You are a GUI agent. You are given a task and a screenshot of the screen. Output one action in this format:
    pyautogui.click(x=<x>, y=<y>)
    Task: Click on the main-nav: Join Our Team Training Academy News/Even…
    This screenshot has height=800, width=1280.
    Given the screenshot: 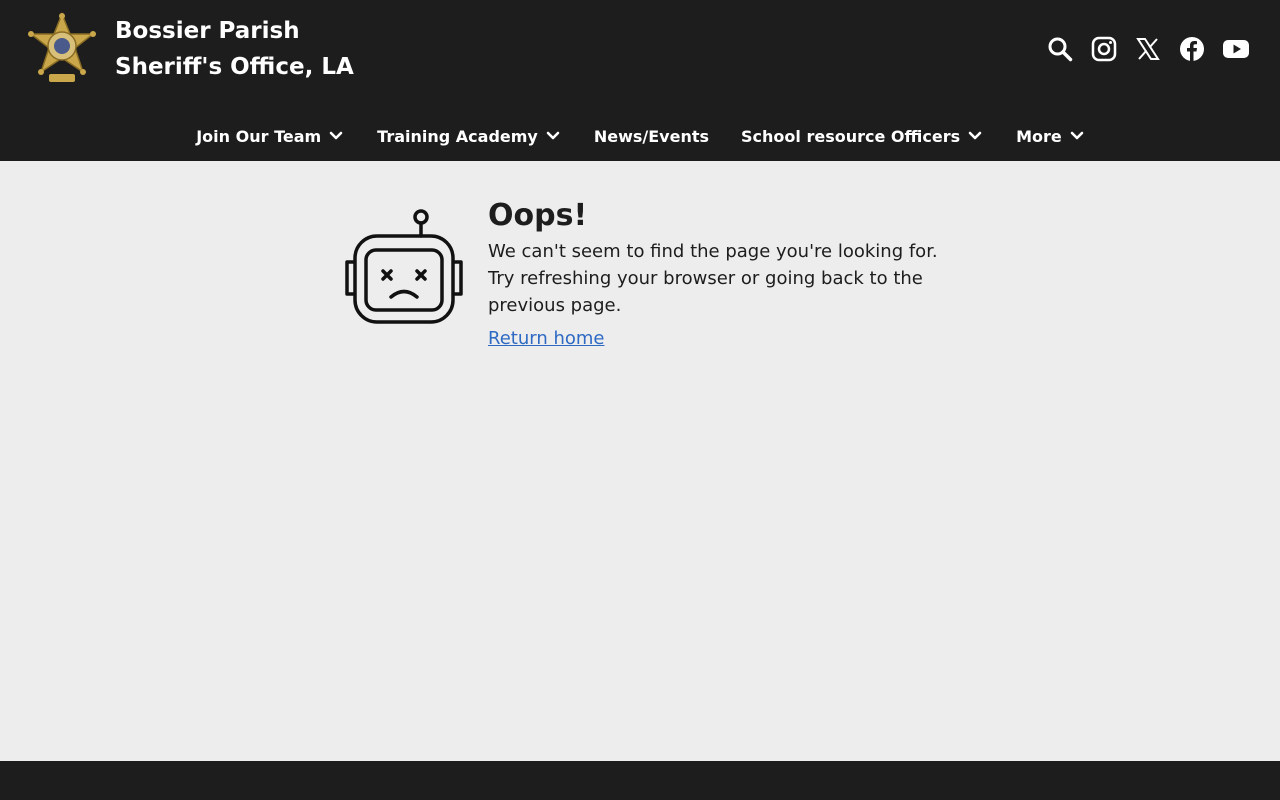 What is the action you would take?
    pyautogui.click(x=640, y=136)
    